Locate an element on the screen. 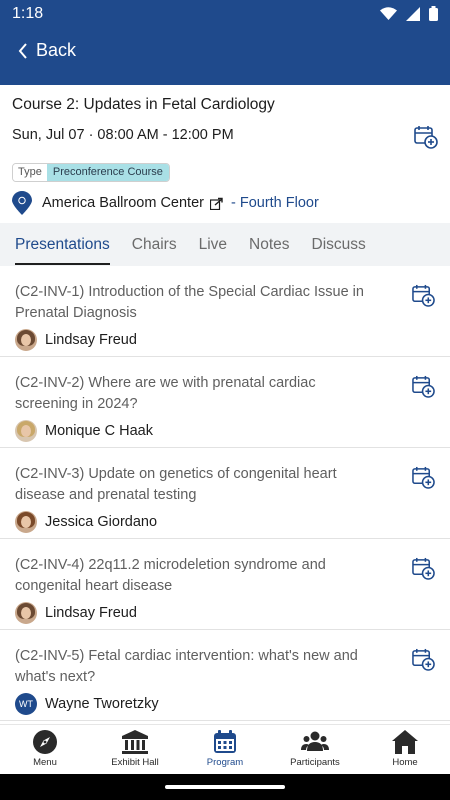 The height and width of the screenshot is (800, 450). nav-exhibit-hall: Exhibit Hall is located at coordinates (135, 749).